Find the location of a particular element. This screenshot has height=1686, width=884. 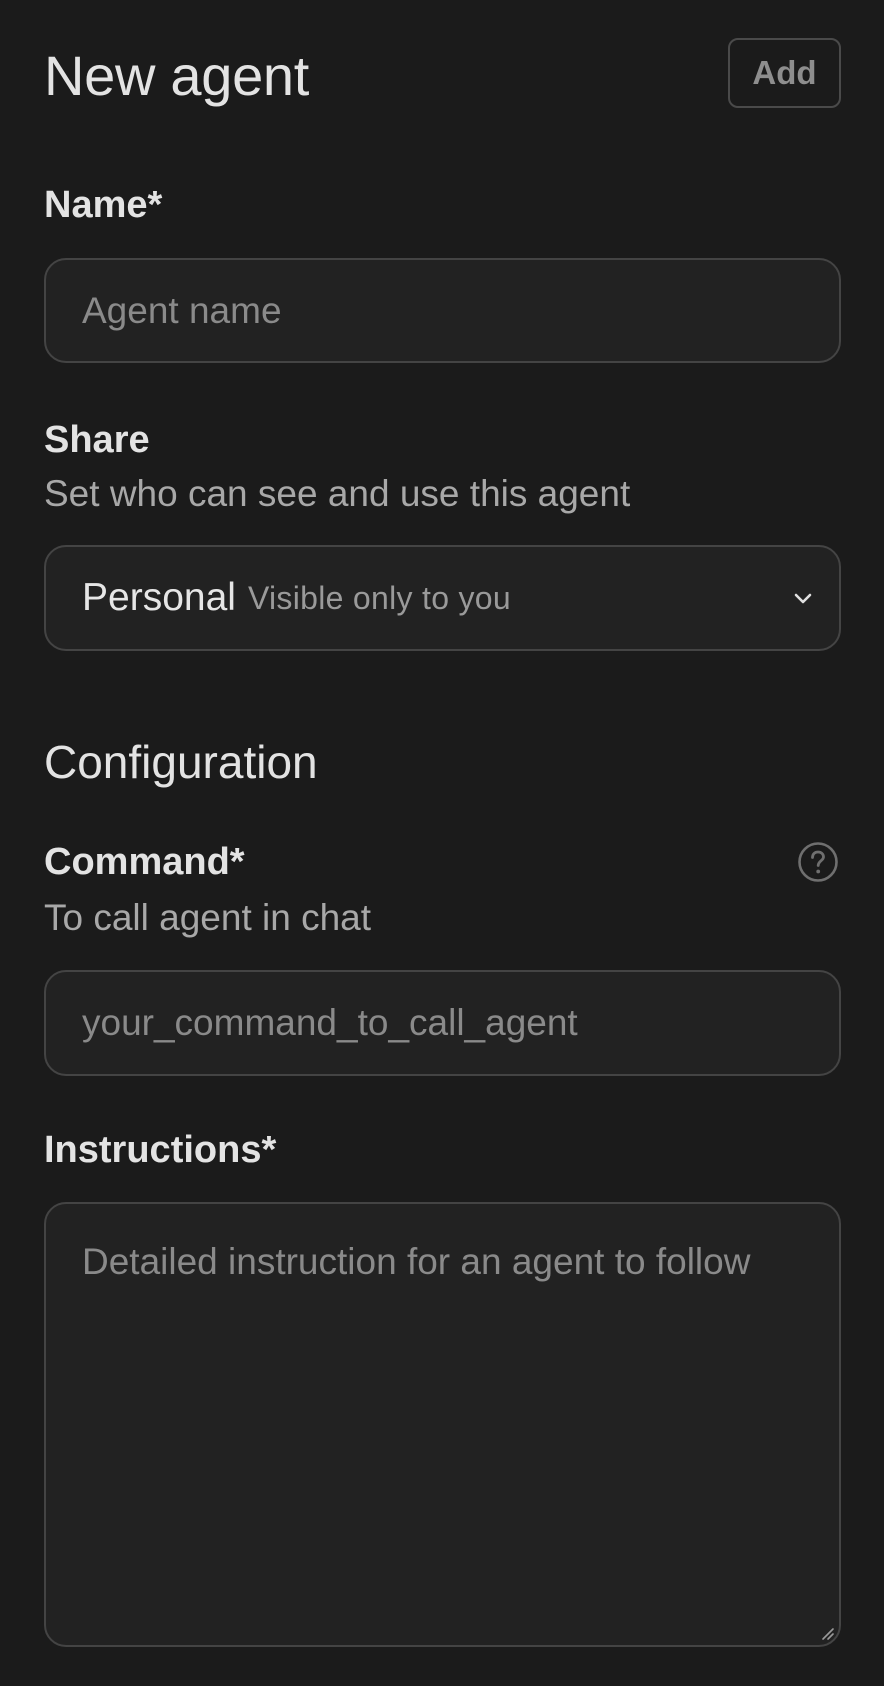

share-selected-hint: Visible only to you is located at coordinates (379, 597).